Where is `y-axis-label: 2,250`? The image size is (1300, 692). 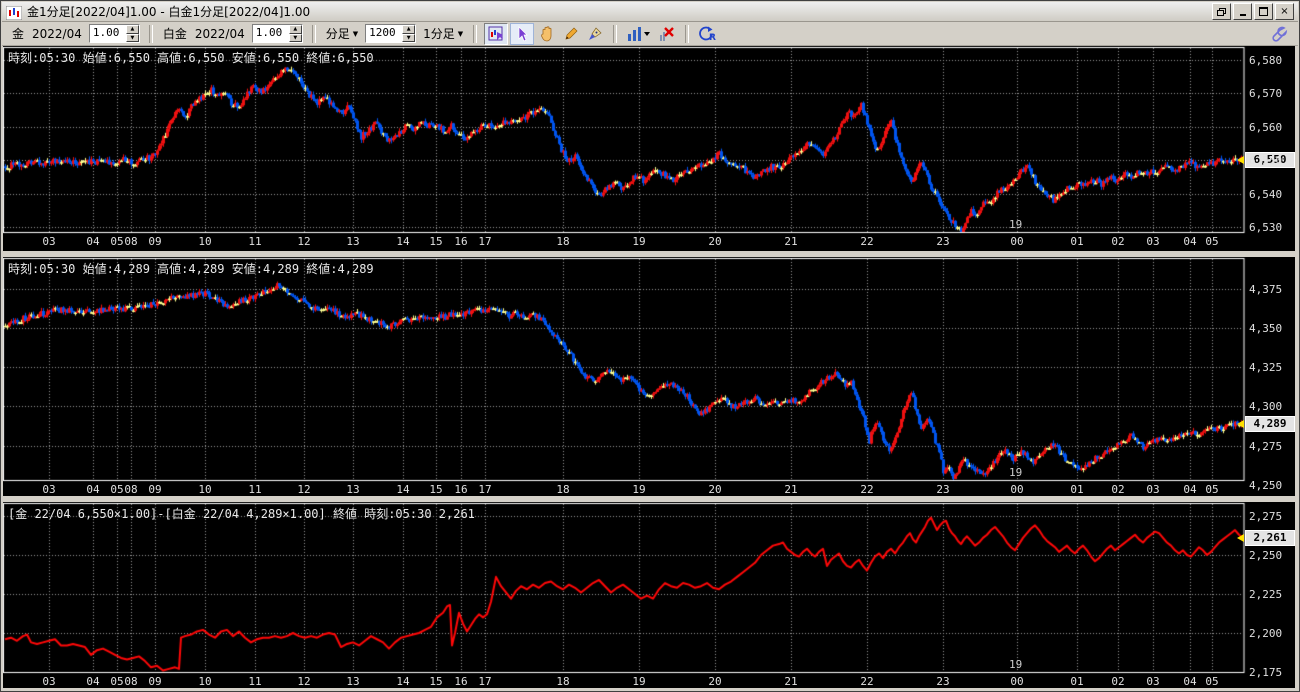 y-axis-label: 2,250 is located at coordinates (1266, 555).